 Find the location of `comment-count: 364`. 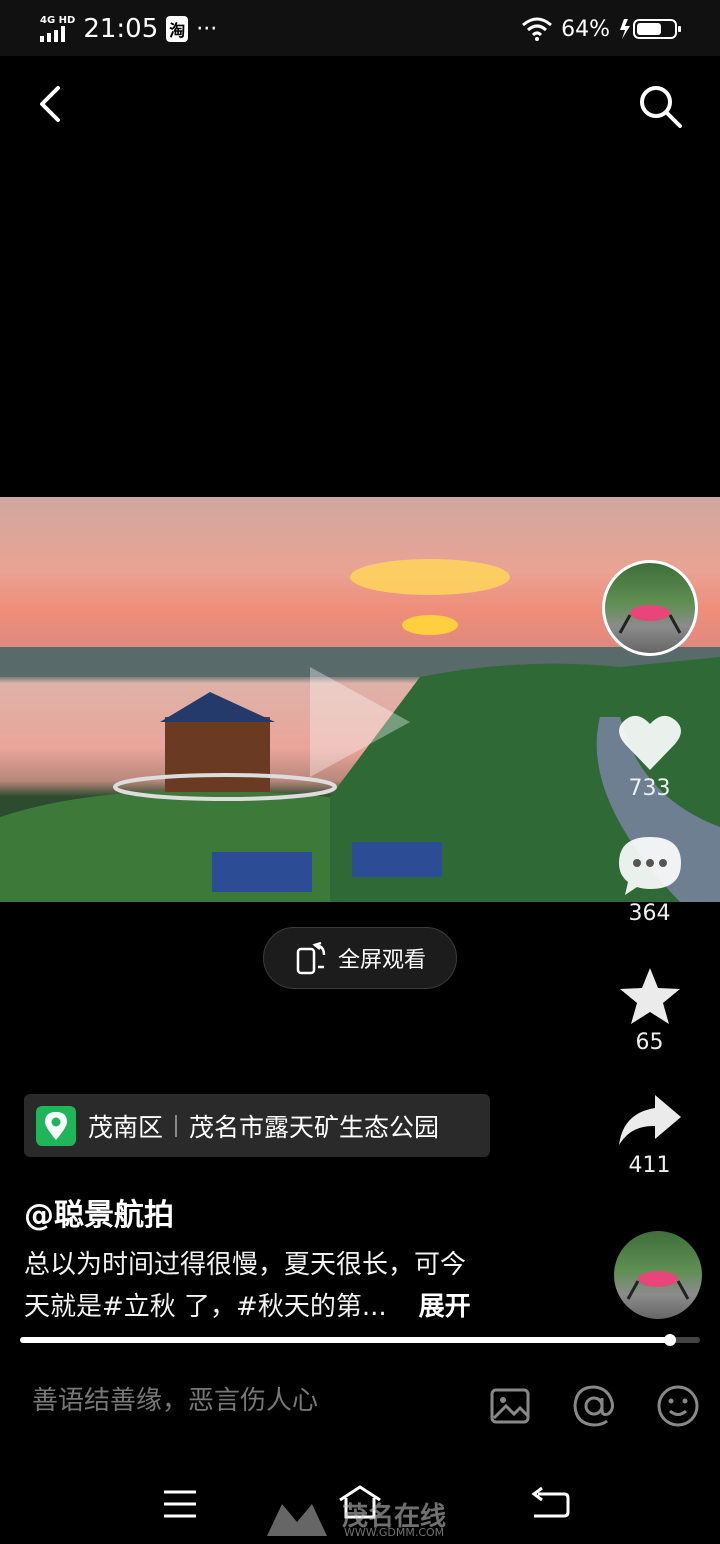

comment-count: 364 is located at coordinates (649, 913).